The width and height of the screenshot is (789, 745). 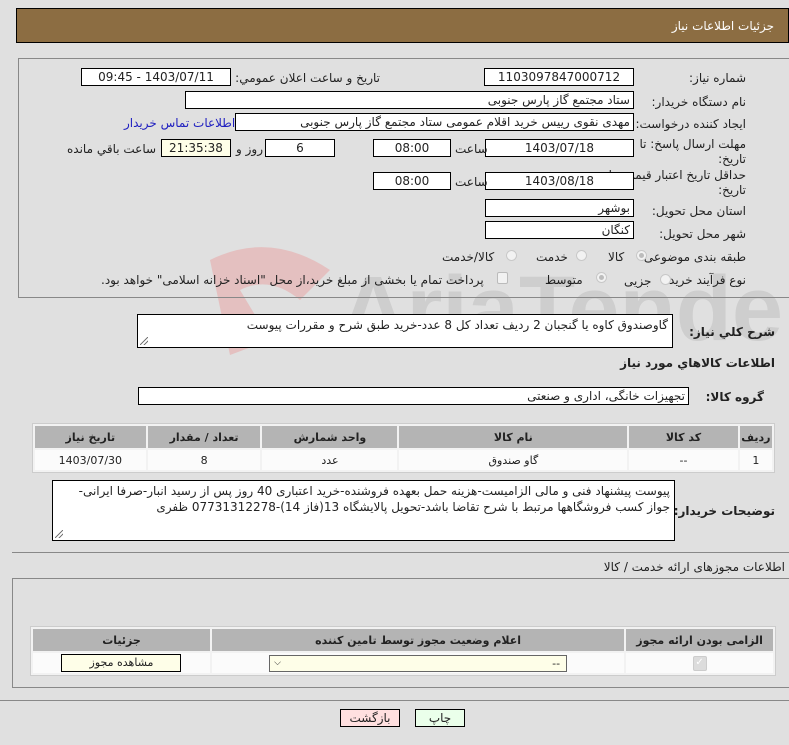 I want to click on reply-deadline-date-field: 1403/07/18, so click(x=559, y=148).